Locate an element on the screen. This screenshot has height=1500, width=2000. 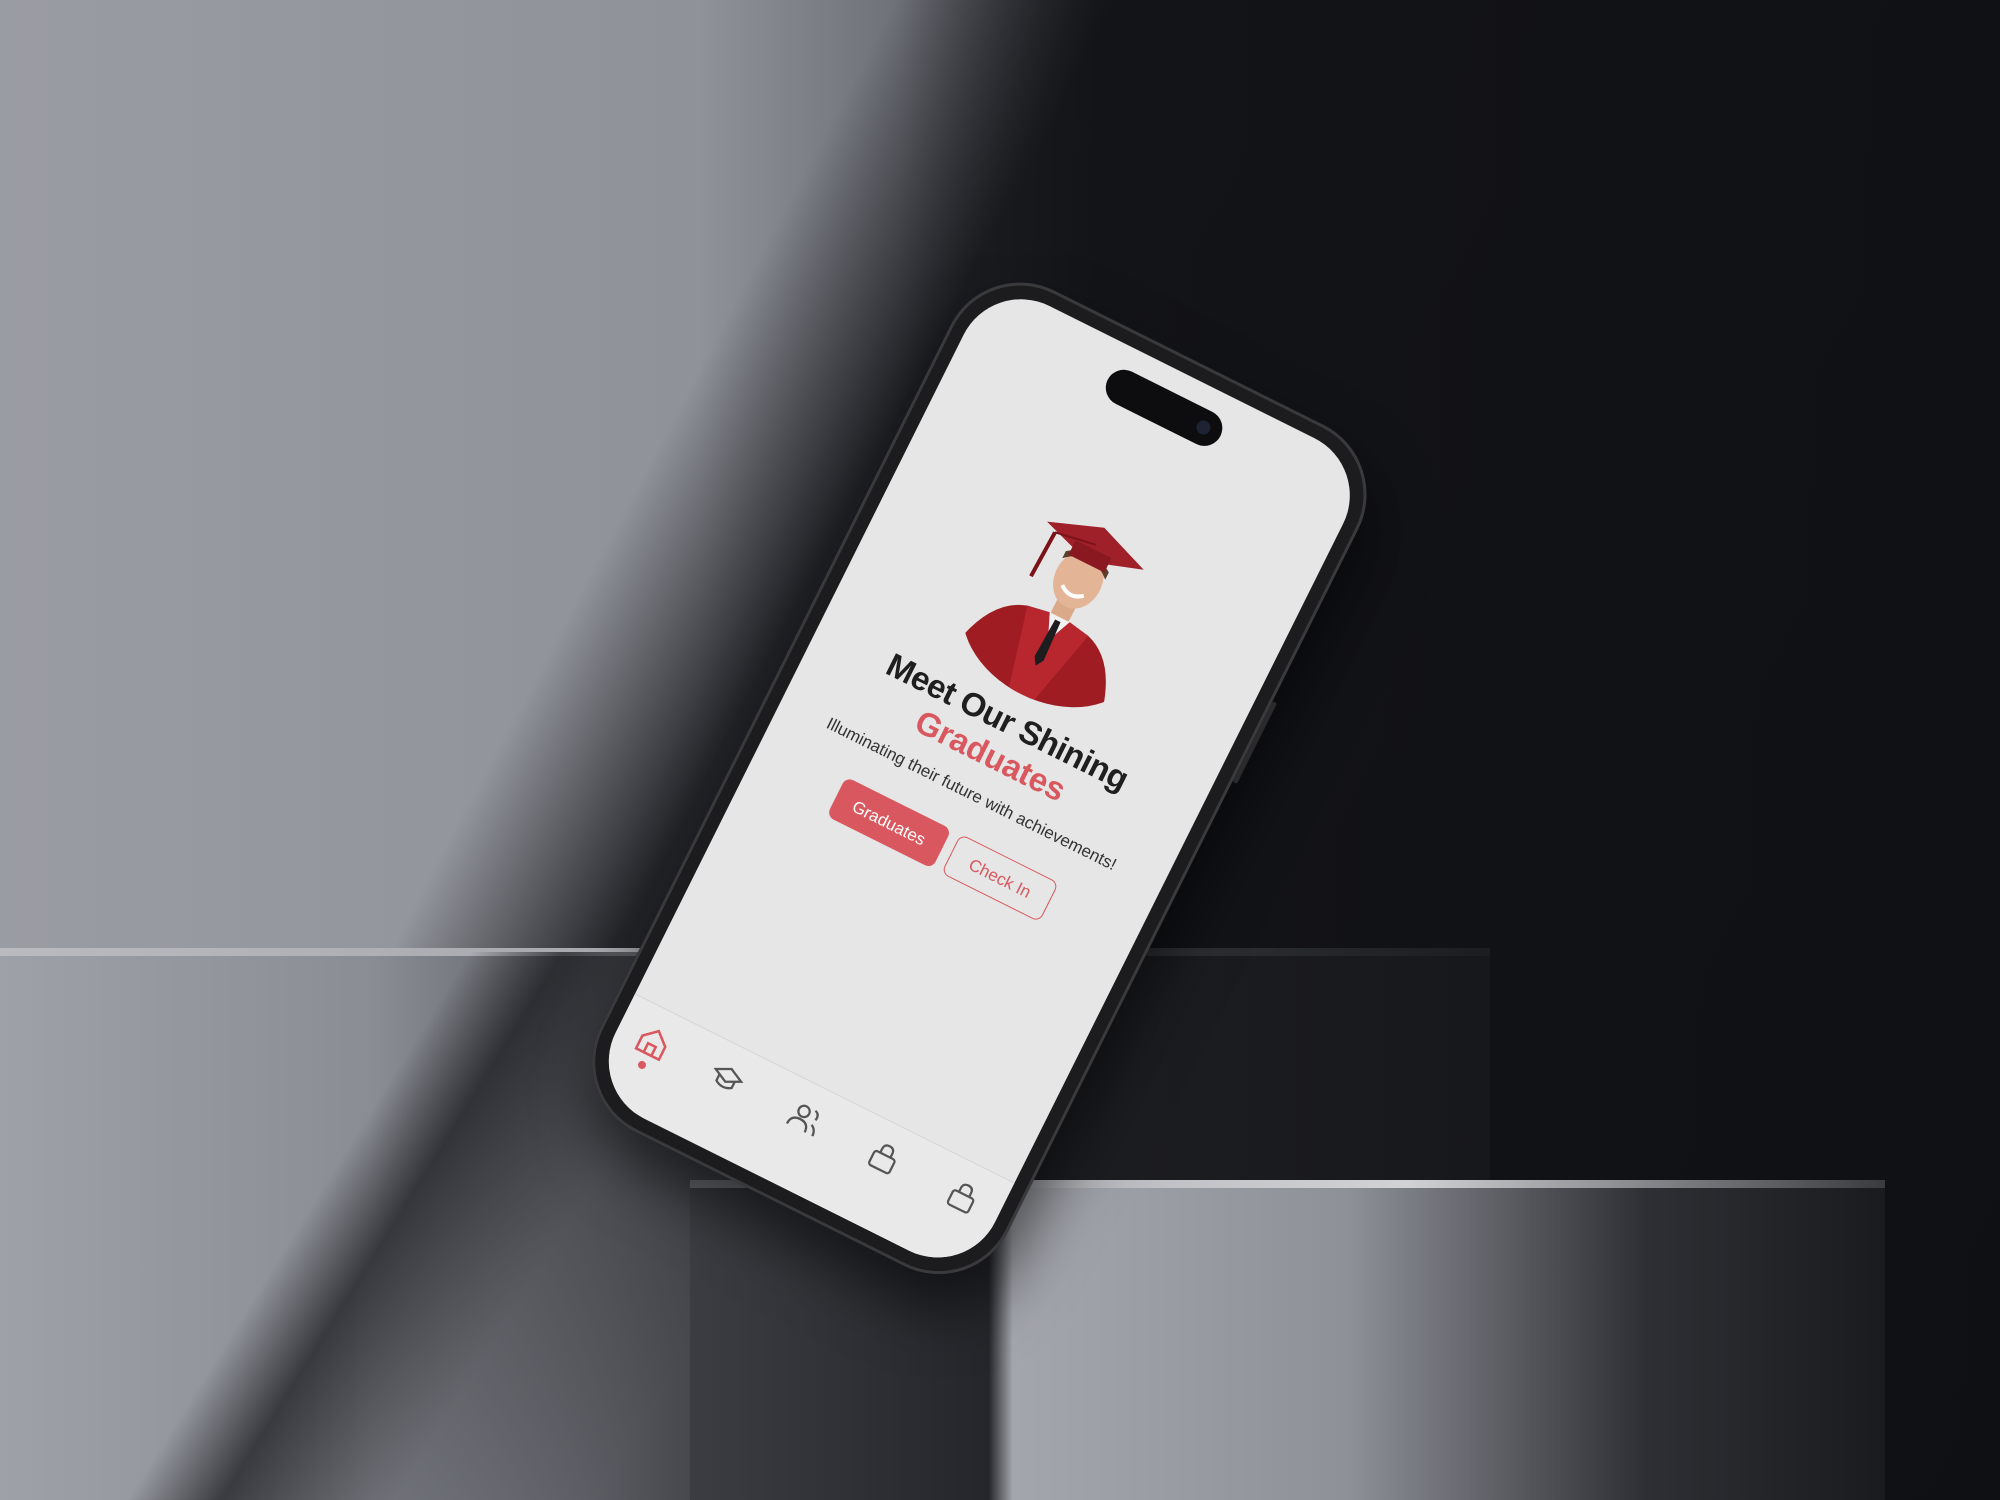
nav-home is located at coordinates (652, 1045).